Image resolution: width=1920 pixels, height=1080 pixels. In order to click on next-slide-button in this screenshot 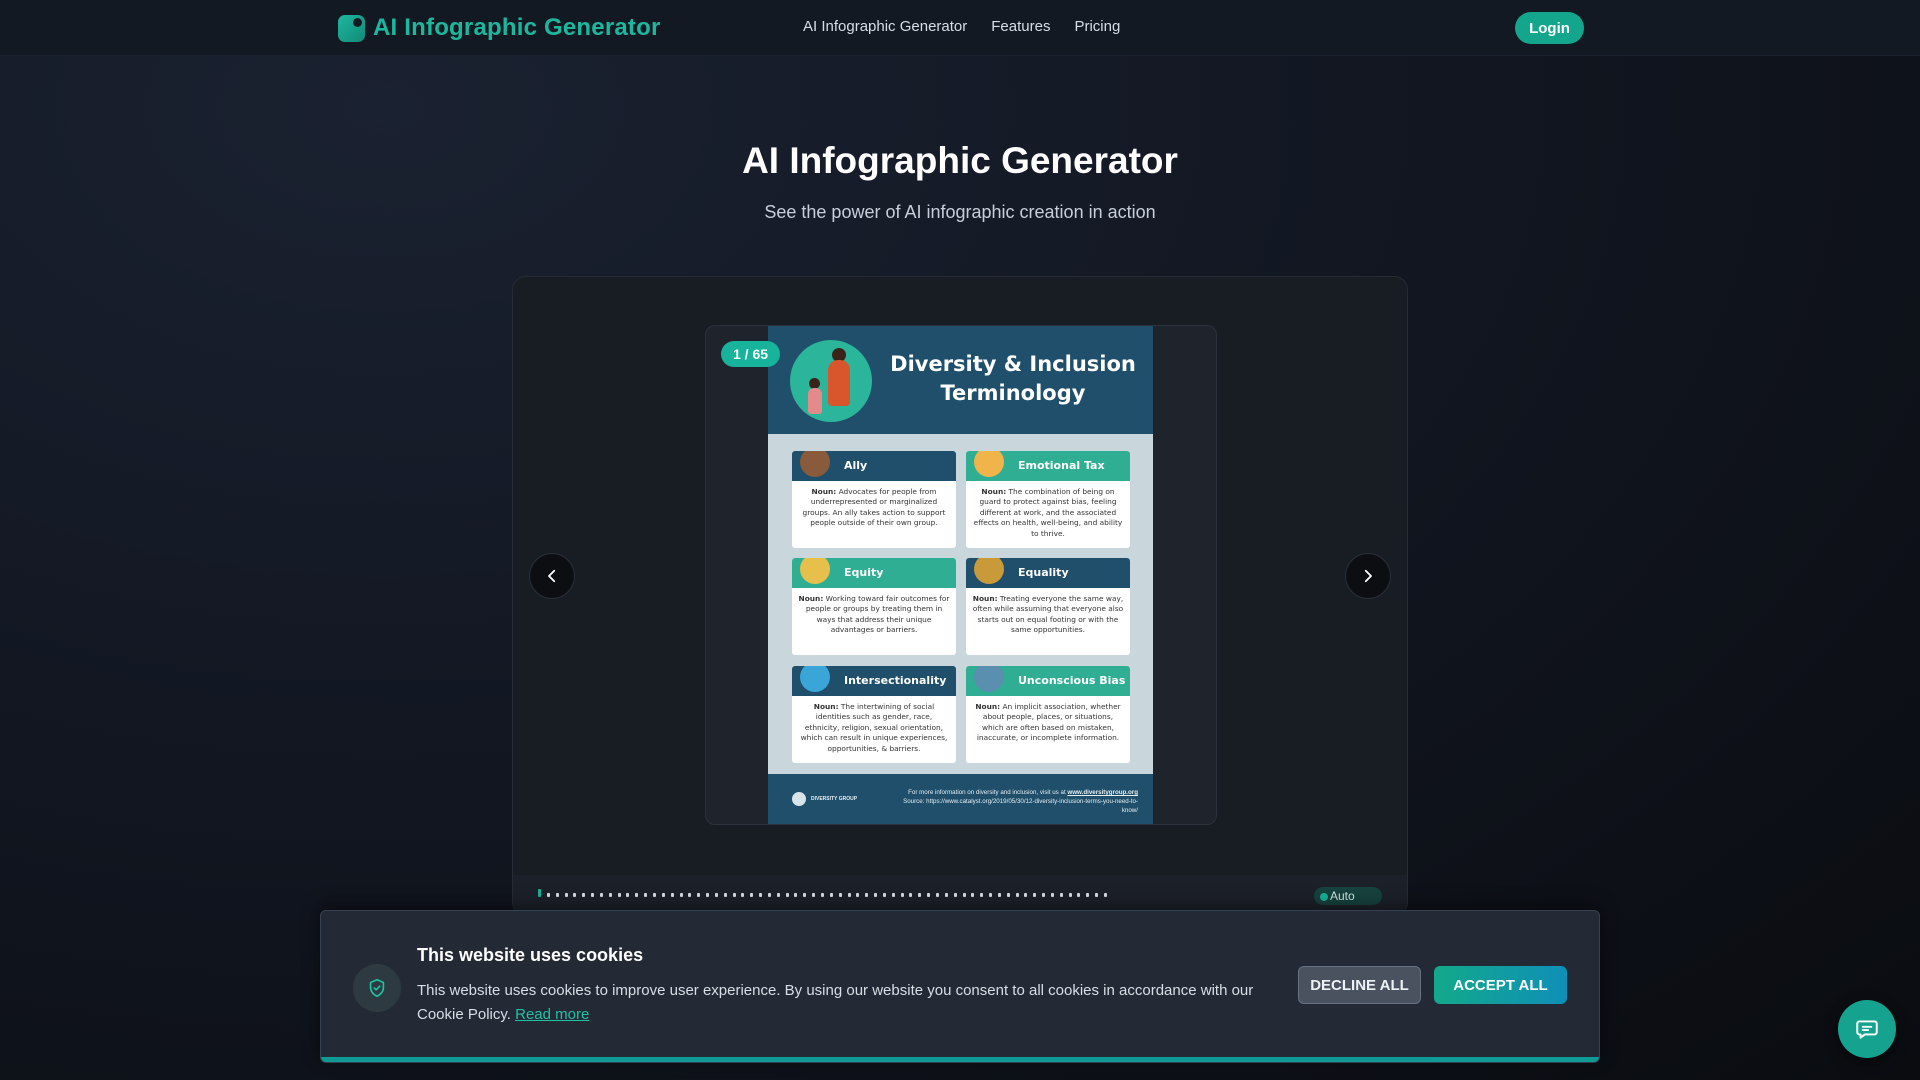, I will do `click(1368, 576)`.